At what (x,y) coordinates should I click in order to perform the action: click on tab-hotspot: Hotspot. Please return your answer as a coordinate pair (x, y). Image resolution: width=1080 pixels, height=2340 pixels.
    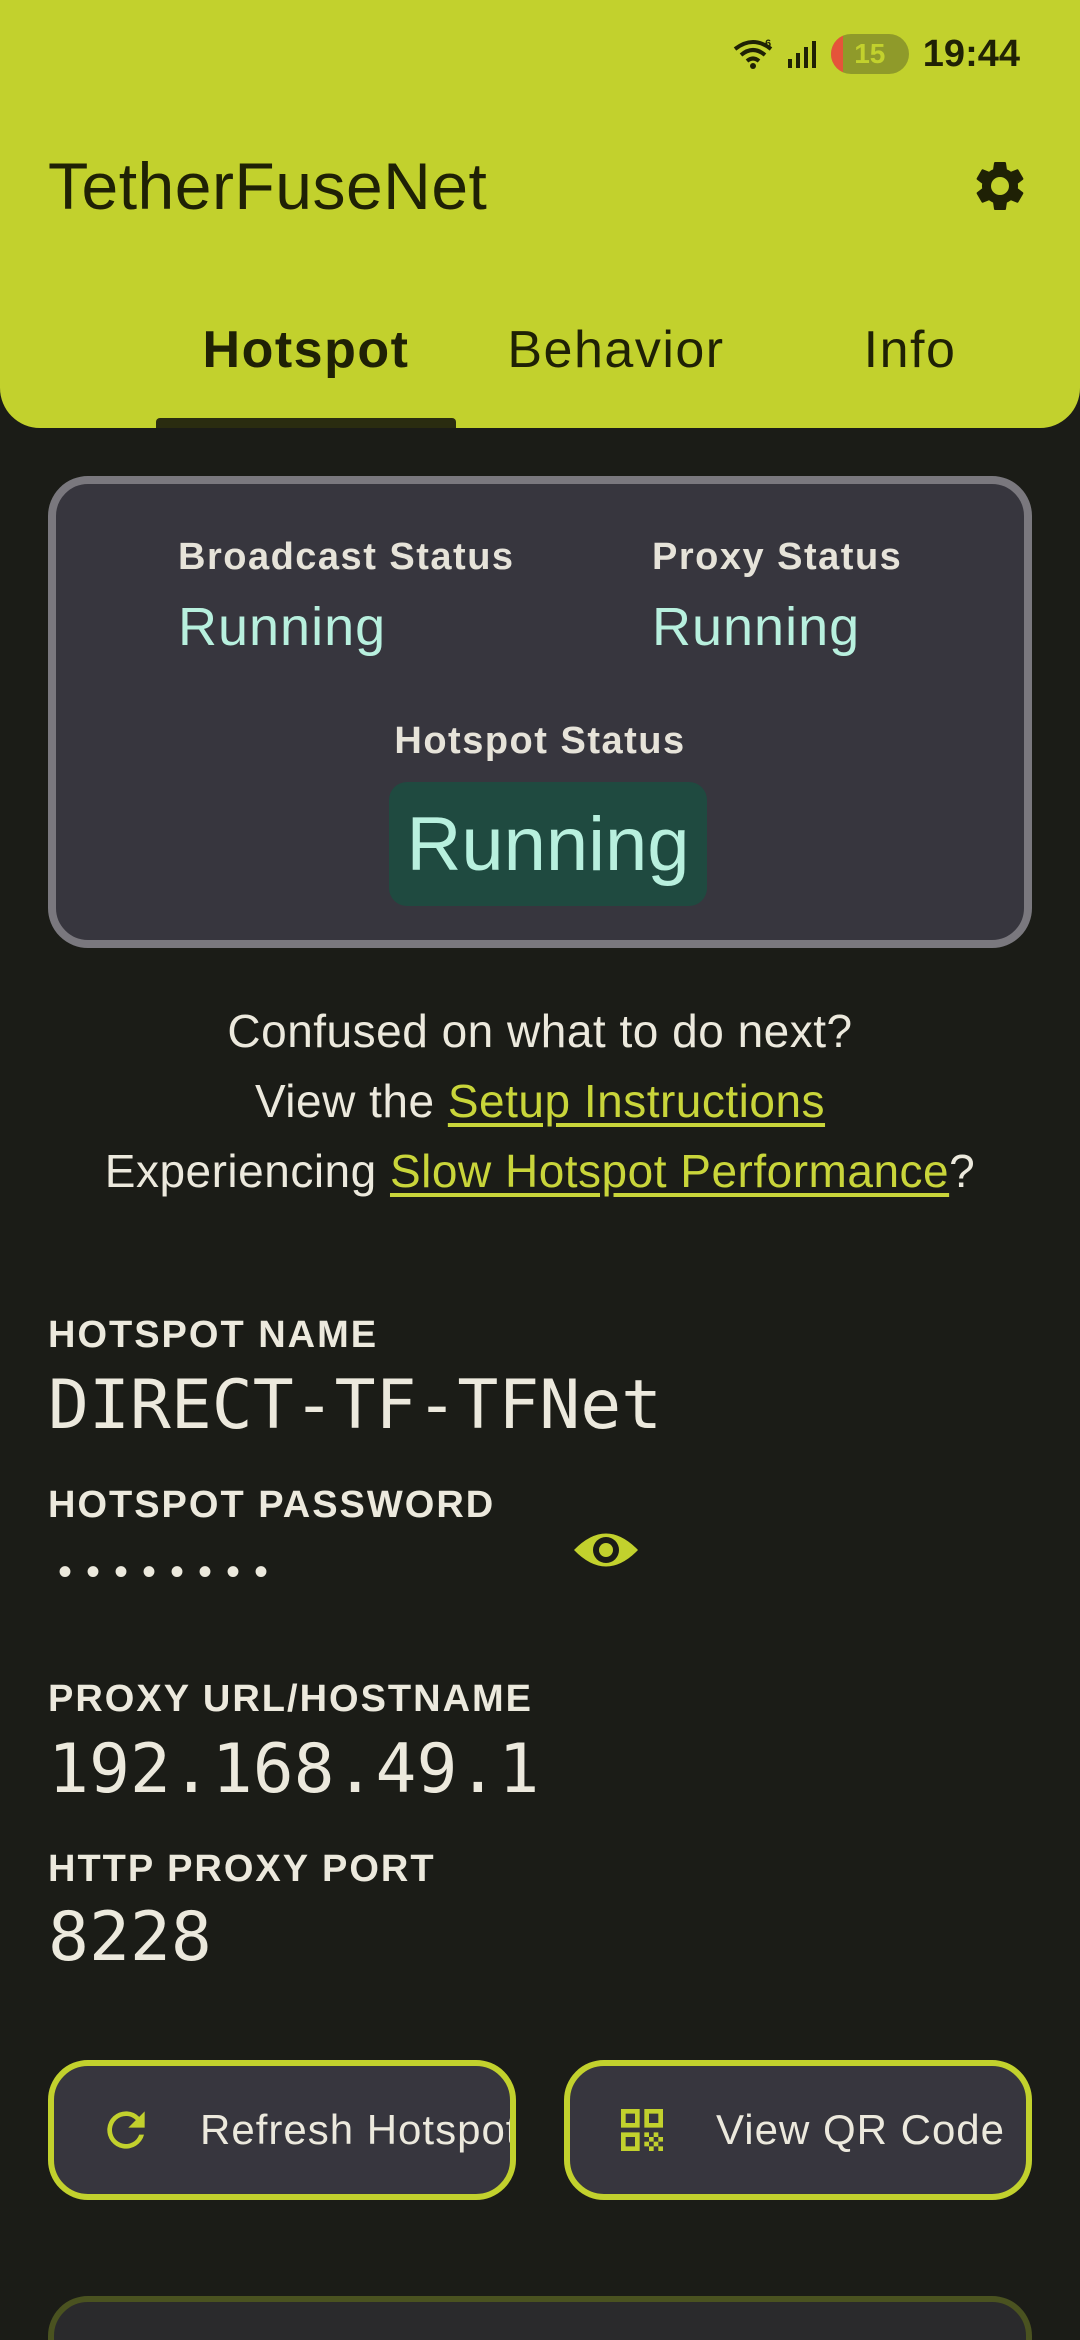
    Looking at the image, I should click on (306, 350).